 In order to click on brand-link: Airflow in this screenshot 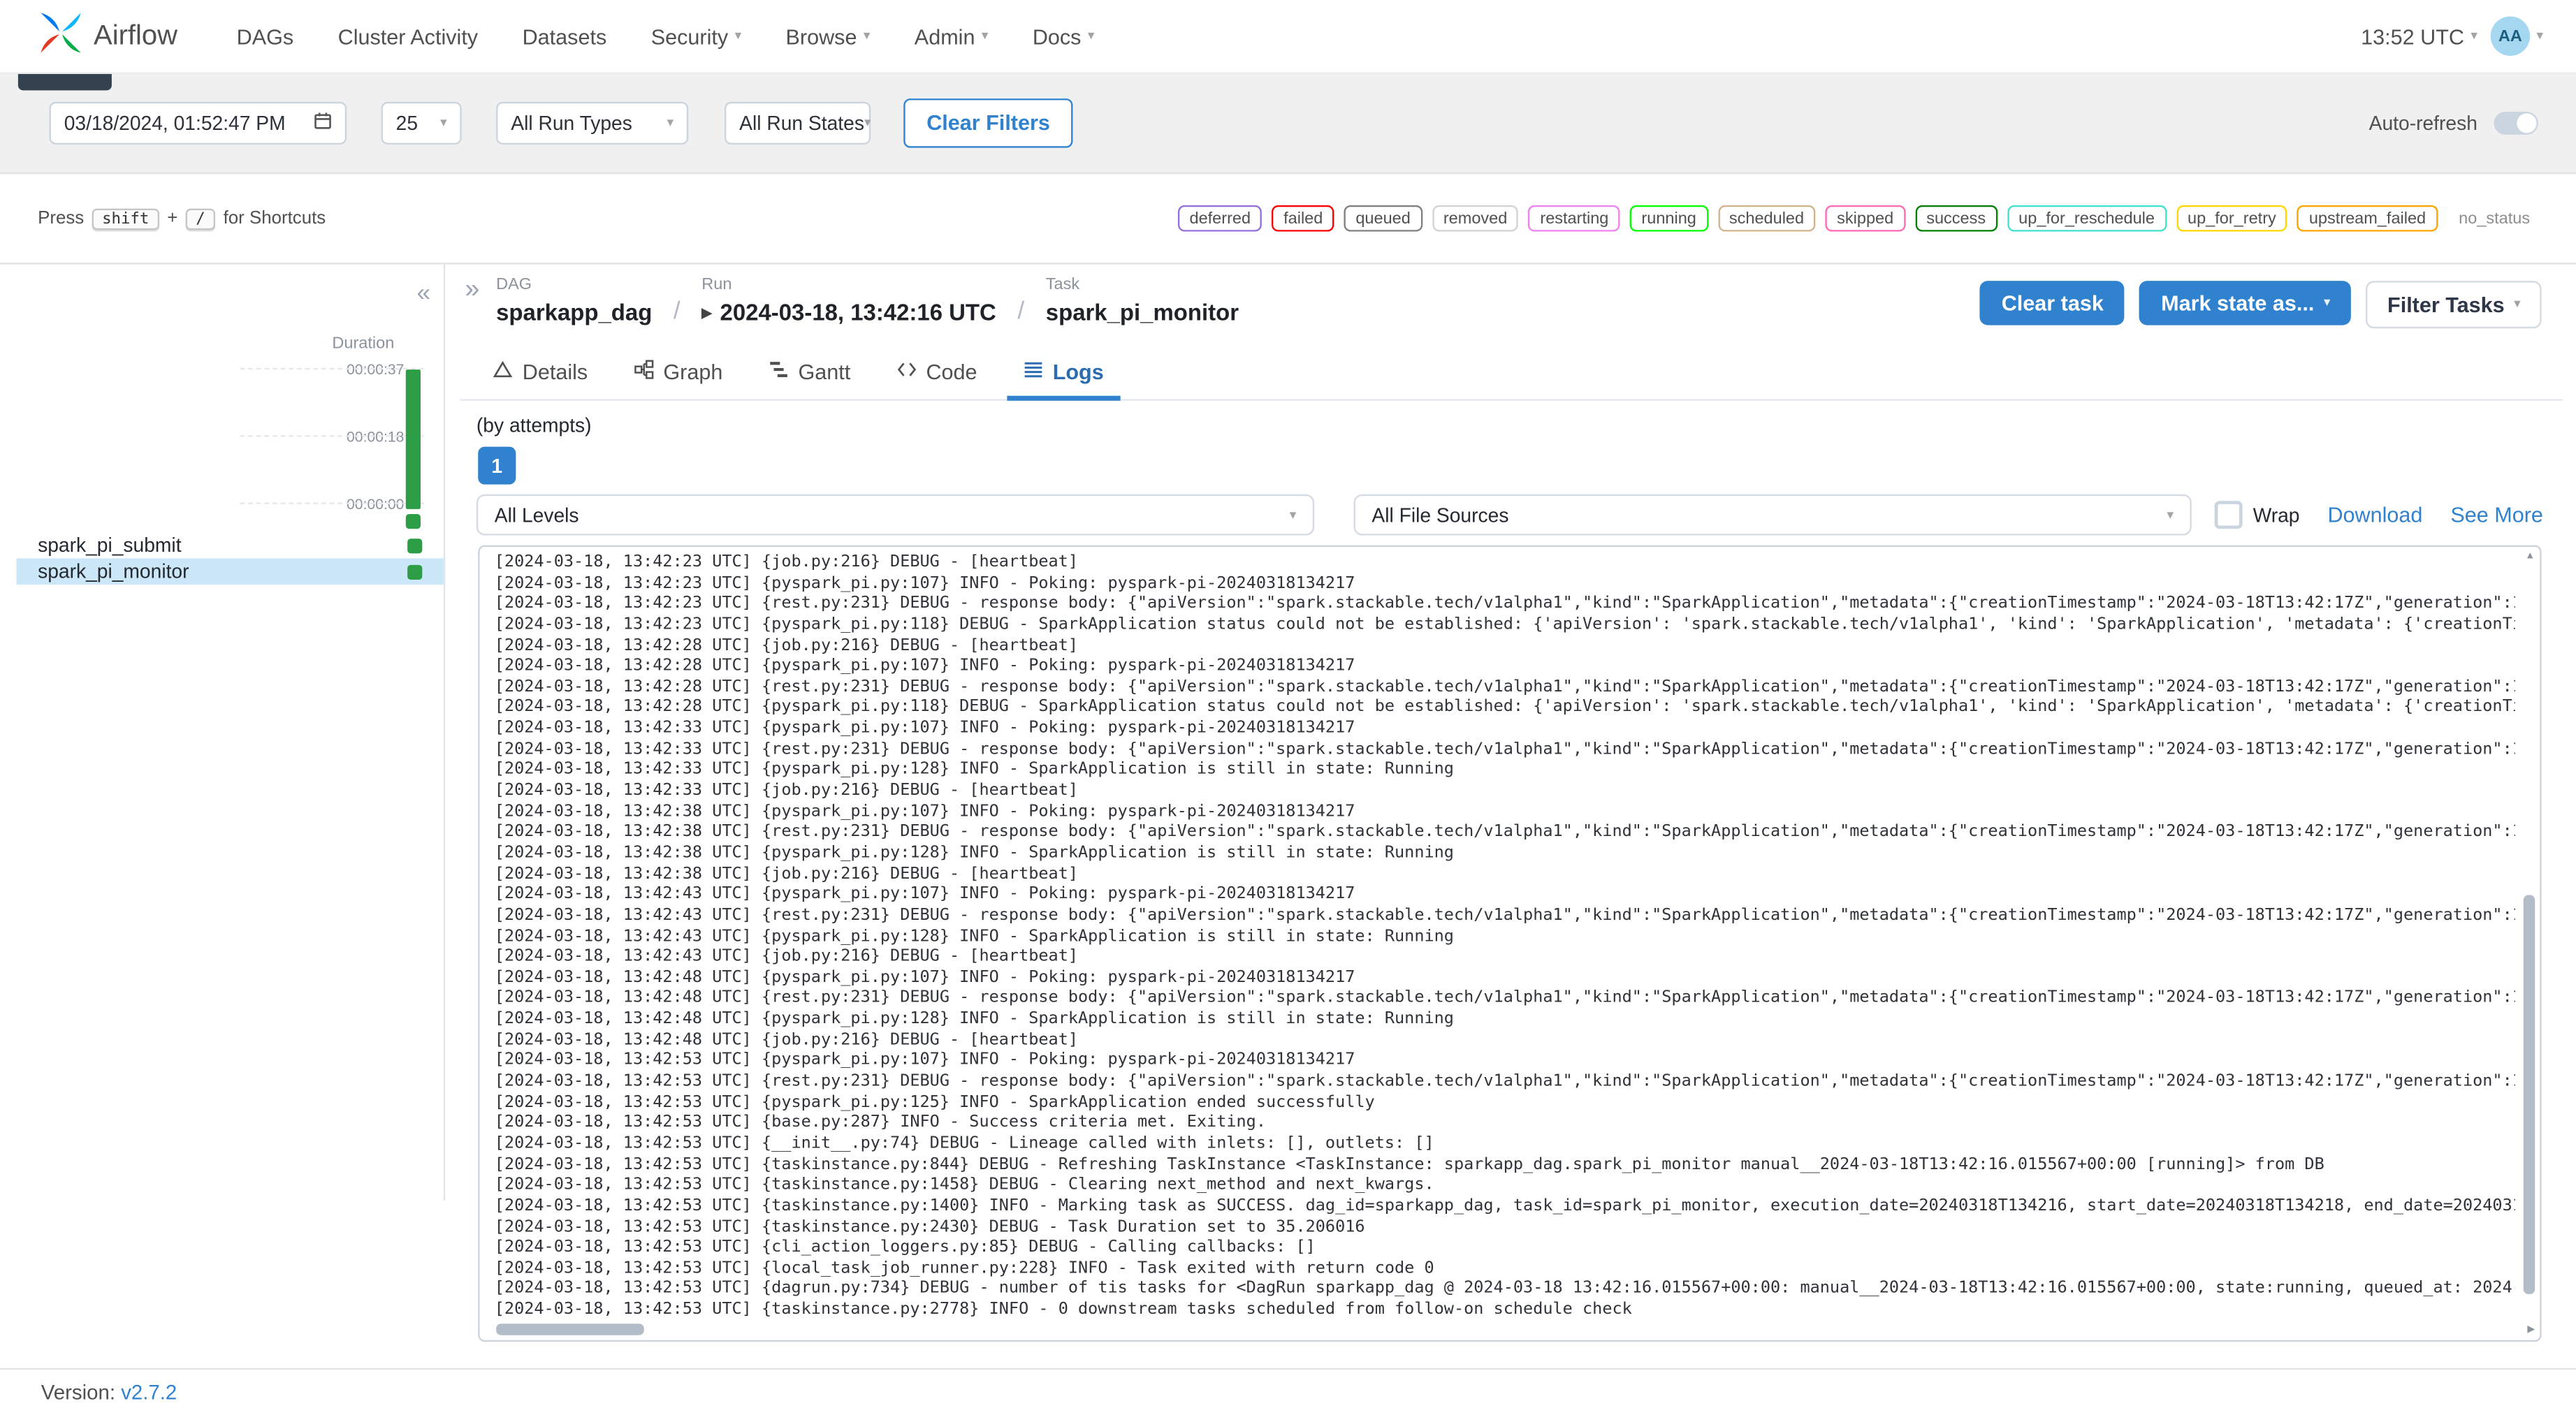, I will do `click(108, 35)`.